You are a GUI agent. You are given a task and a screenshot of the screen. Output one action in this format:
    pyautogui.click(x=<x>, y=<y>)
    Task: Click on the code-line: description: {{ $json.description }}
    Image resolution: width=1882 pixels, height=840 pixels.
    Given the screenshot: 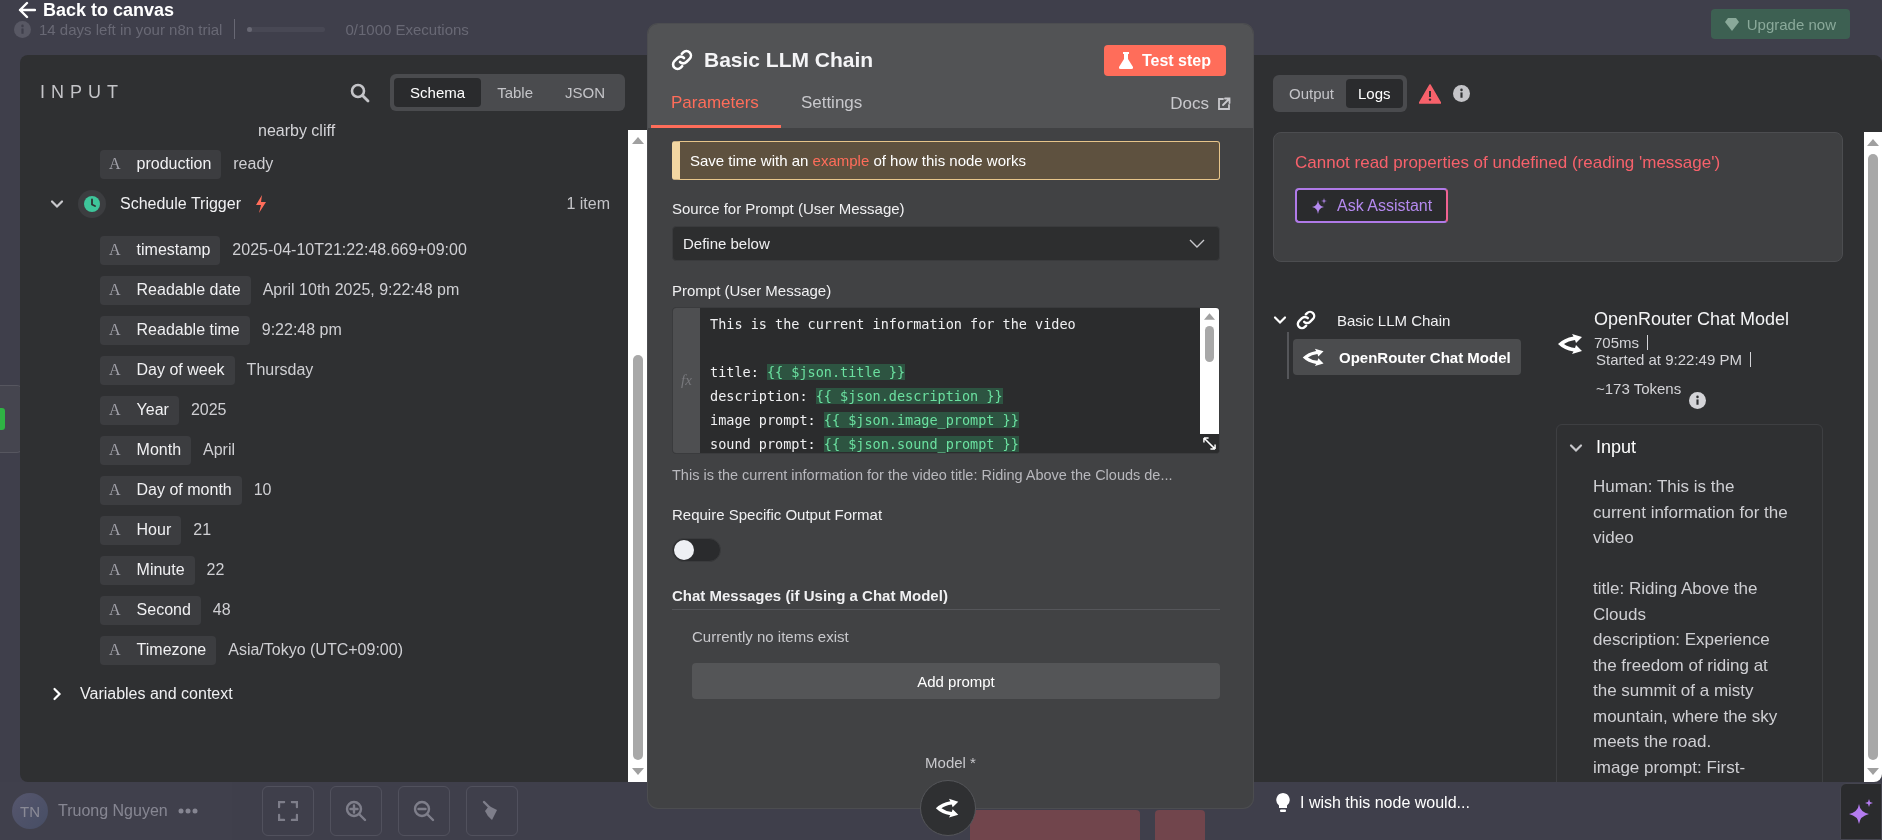 What is the action you would take?
    pyautogui.click(x=857, y=396)
    